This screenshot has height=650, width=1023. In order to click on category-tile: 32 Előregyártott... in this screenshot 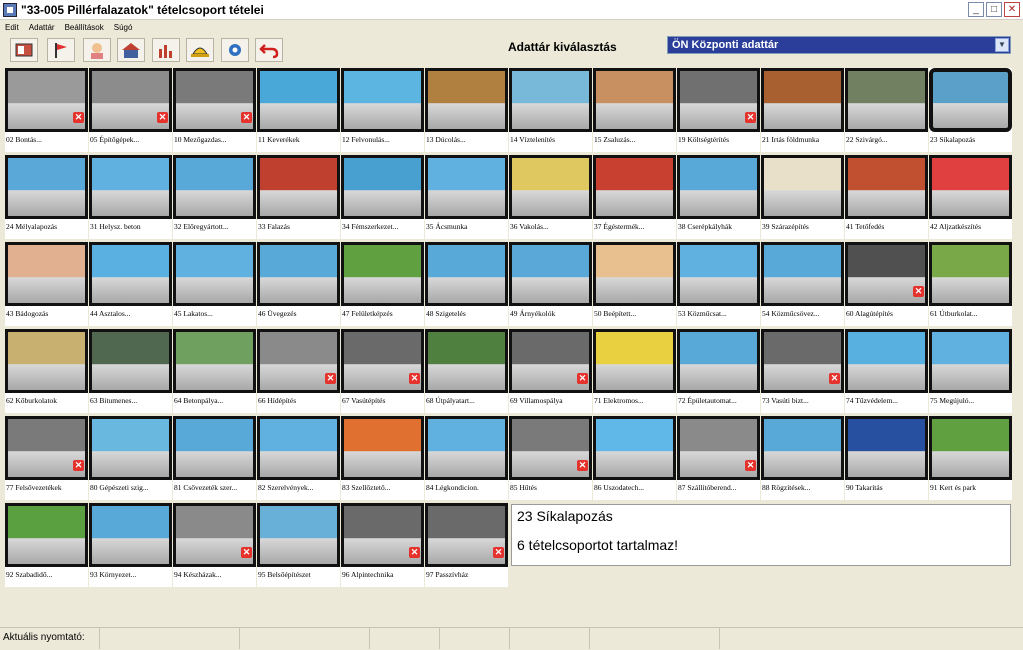, I will do `click(214, 197)`.